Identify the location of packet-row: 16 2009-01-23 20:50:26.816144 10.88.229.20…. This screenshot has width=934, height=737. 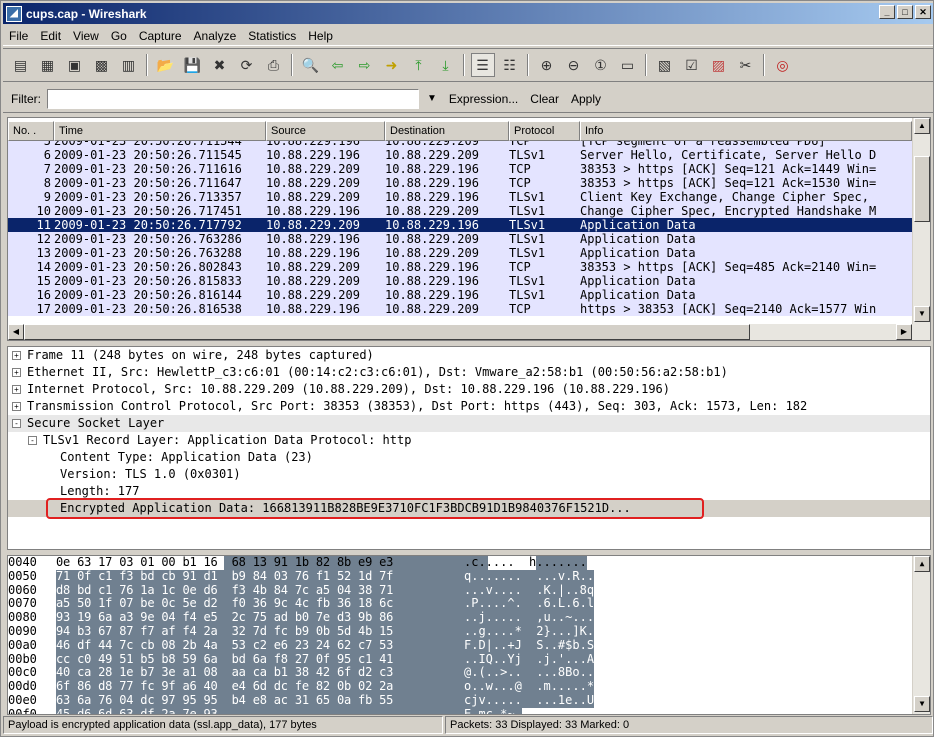
(460, 295).